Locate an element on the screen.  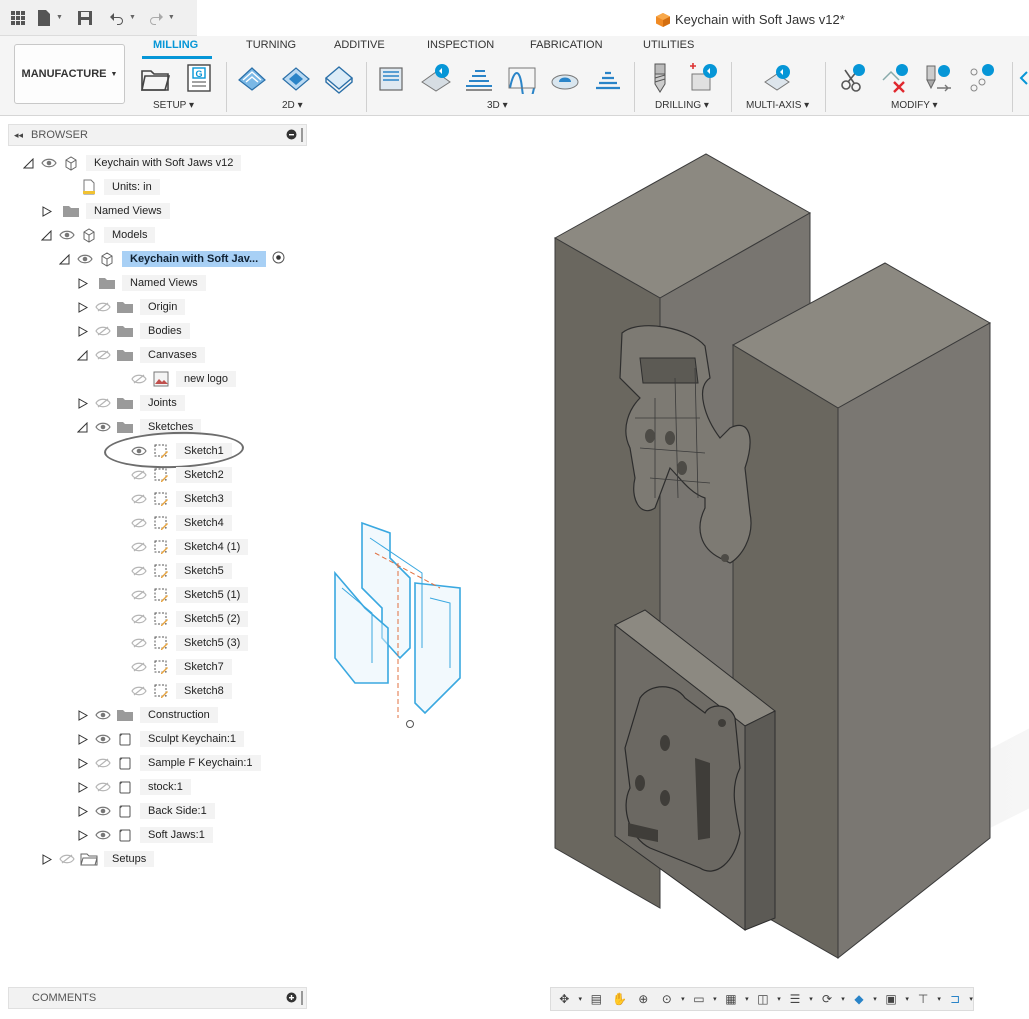
group-3d: 3D ▾ is located at coordinates (497, 105).